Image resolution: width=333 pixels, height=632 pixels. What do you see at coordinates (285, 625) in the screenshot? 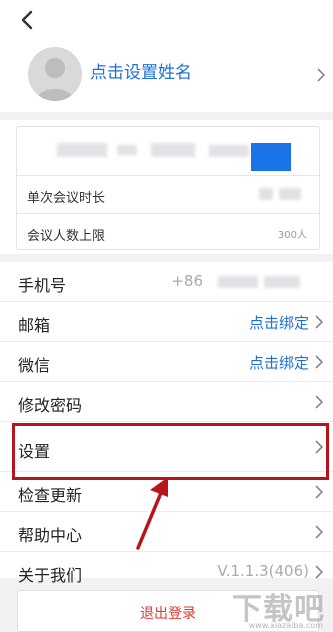
I see `watermark-url: www.xiazaiba.com` at bounding box center [285, 625].